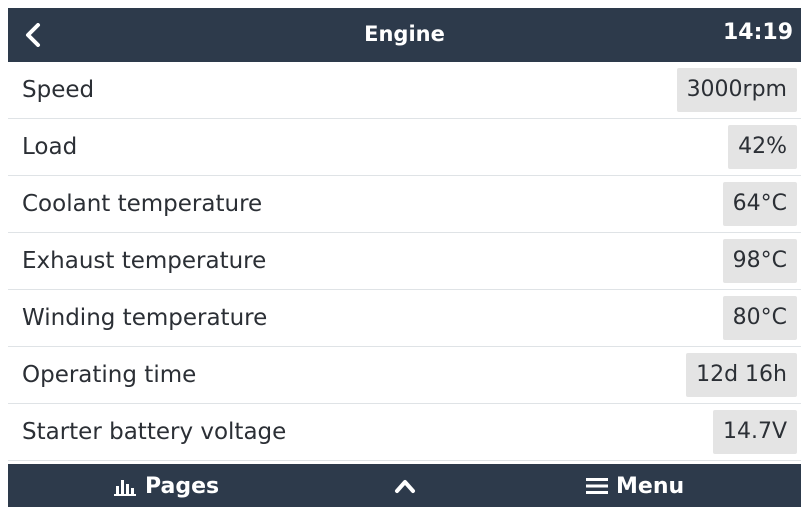 Image resolution: width=805 pixels, height=513 pixels. Describe the element at coordinates (757, 32) in the screenshot. I see `clock-time: 14:19` at that location.